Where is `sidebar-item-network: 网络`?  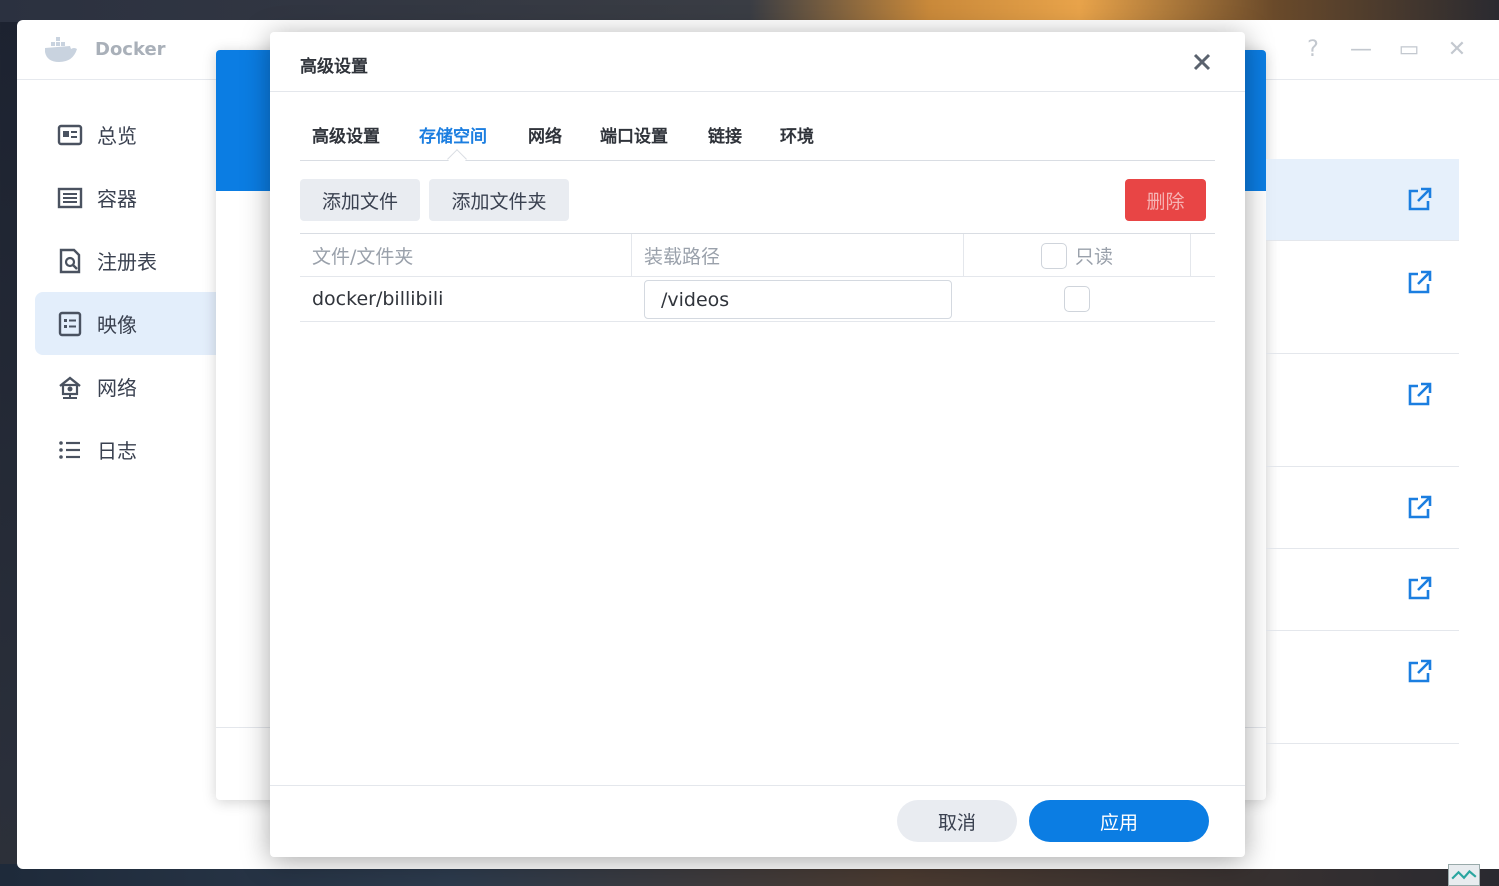 sidebar-item-network: 网络 is located at coordinates (135, 386).